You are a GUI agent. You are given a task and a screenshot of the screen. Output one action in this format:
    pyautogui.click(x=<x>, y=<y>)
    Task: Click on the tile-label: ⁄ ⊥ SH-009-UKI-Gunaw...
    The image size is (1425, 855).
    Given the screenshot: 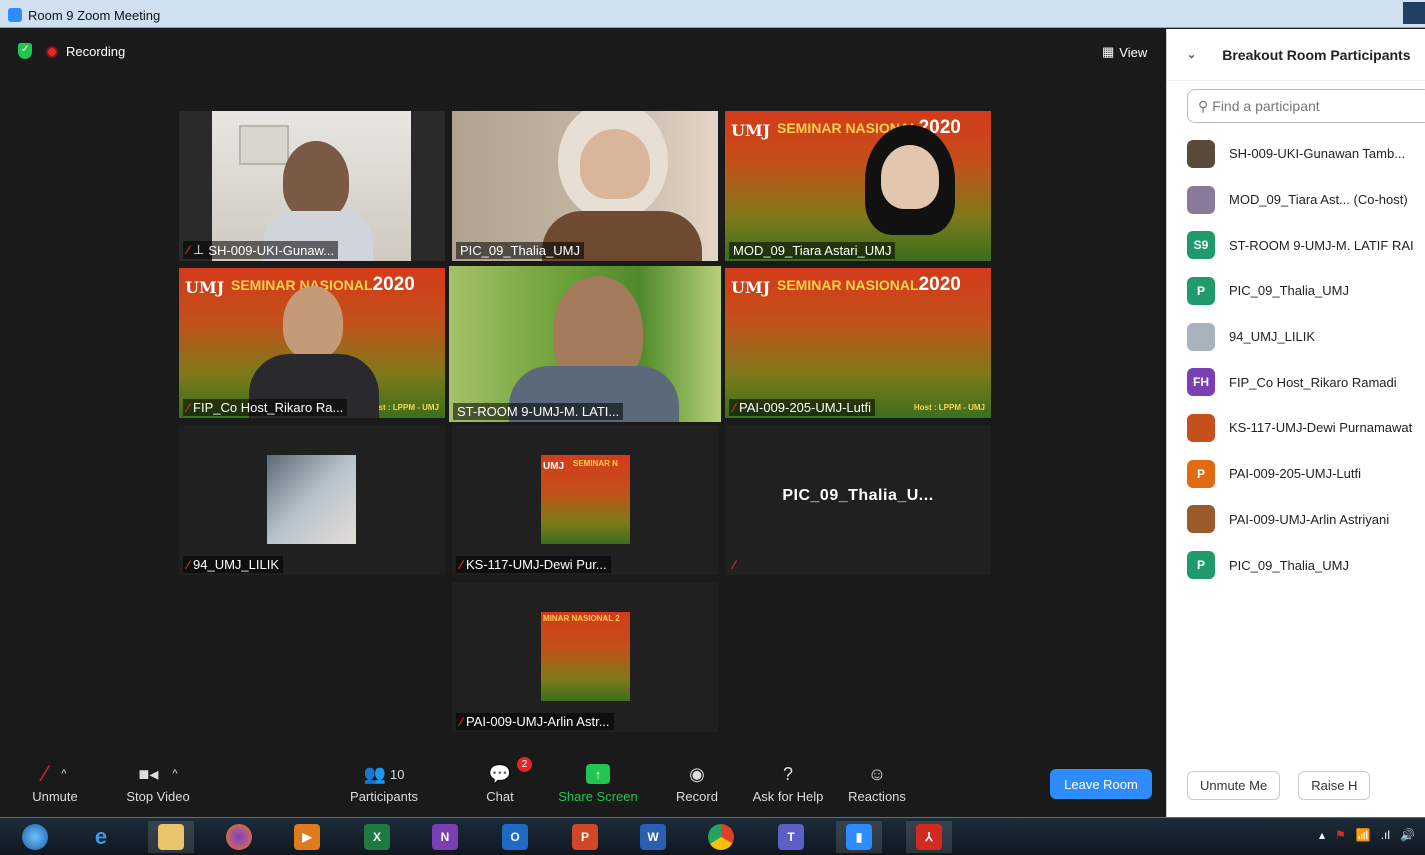 What is the action you would take?
    pyautogui.click(x=261, y=250)
    